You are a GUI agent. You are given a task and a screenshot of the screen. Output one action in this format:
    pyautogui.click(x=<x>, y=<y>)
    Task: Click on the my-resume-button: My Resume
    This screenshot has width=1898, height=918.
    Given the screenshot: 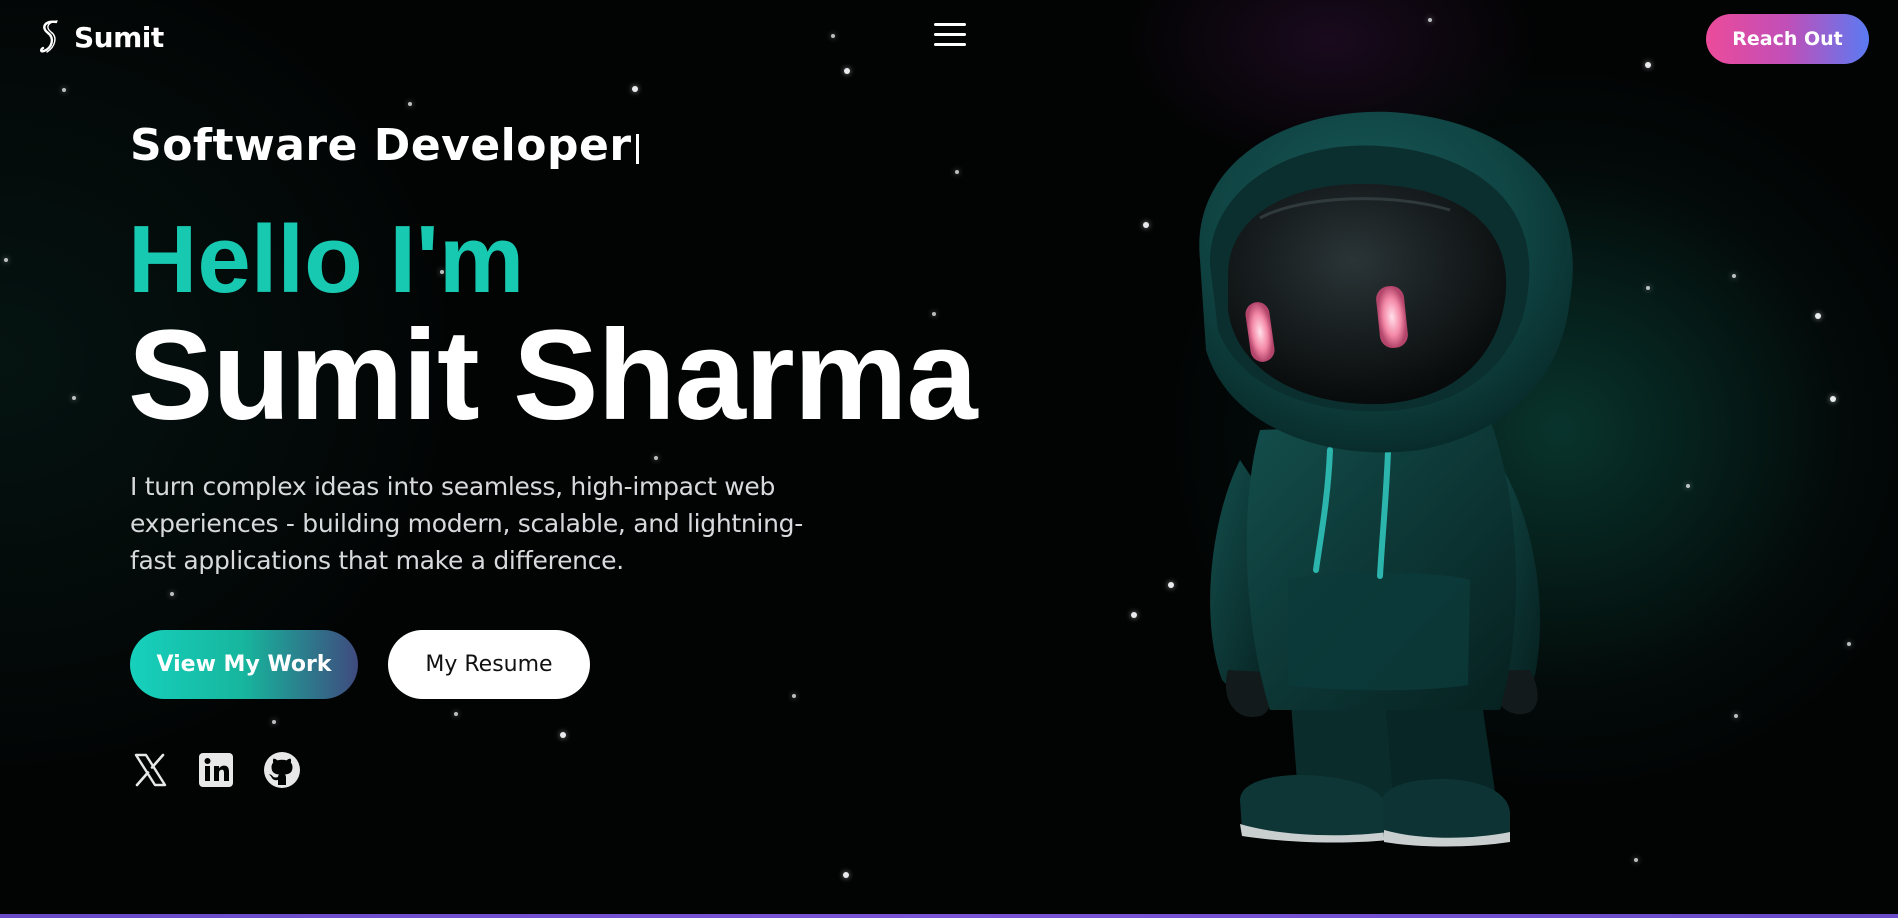 What is the action you would take?
    pyautogui.click(x=489, y=664)
    